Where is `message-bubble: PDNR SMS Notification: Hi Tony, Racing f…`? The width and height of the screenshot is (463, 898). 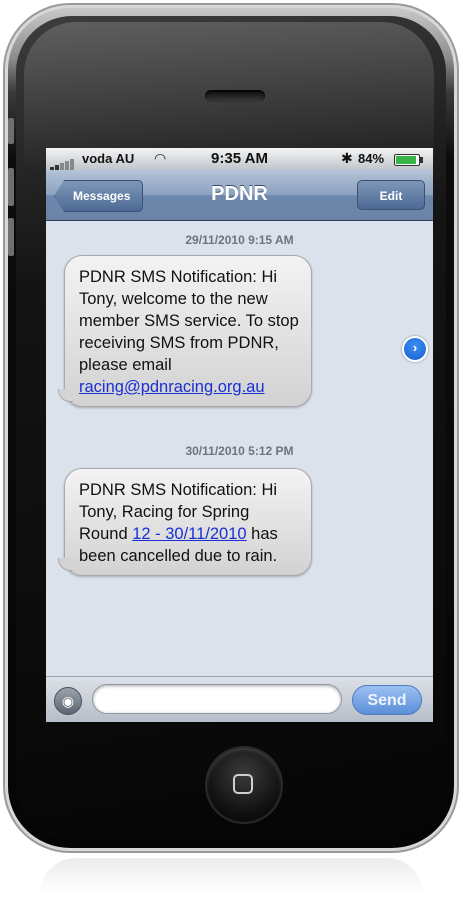 message-bubble: PDNR SMS Notification: Hi Tony, Racing f… is located at coordinates (185, 522).